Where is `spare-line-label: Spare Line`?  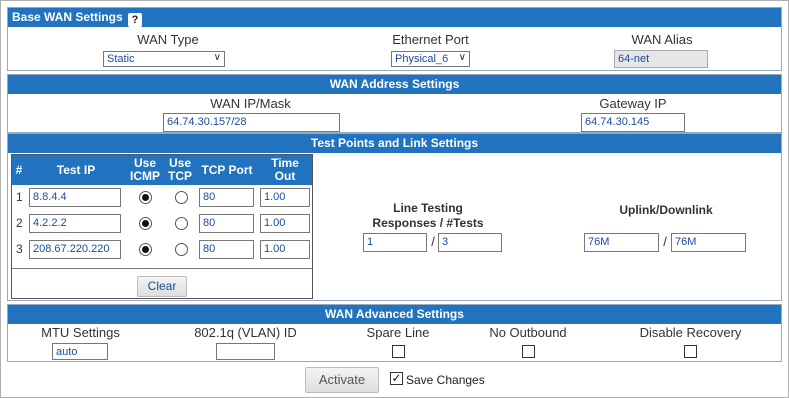
spare-line-label: Spare Line is located at coordinates (398, 332).